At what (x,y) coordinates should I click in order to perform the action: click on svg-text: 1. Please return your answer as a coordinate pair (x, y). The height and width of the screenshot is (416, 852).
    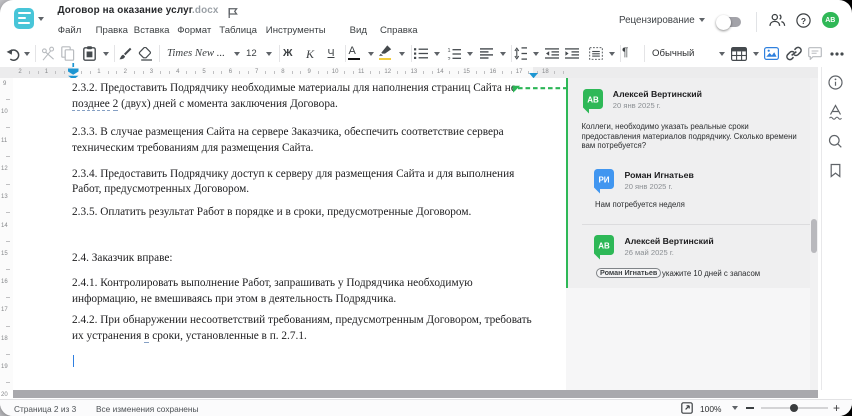
    Looking at the image, I should click on (449, 51).